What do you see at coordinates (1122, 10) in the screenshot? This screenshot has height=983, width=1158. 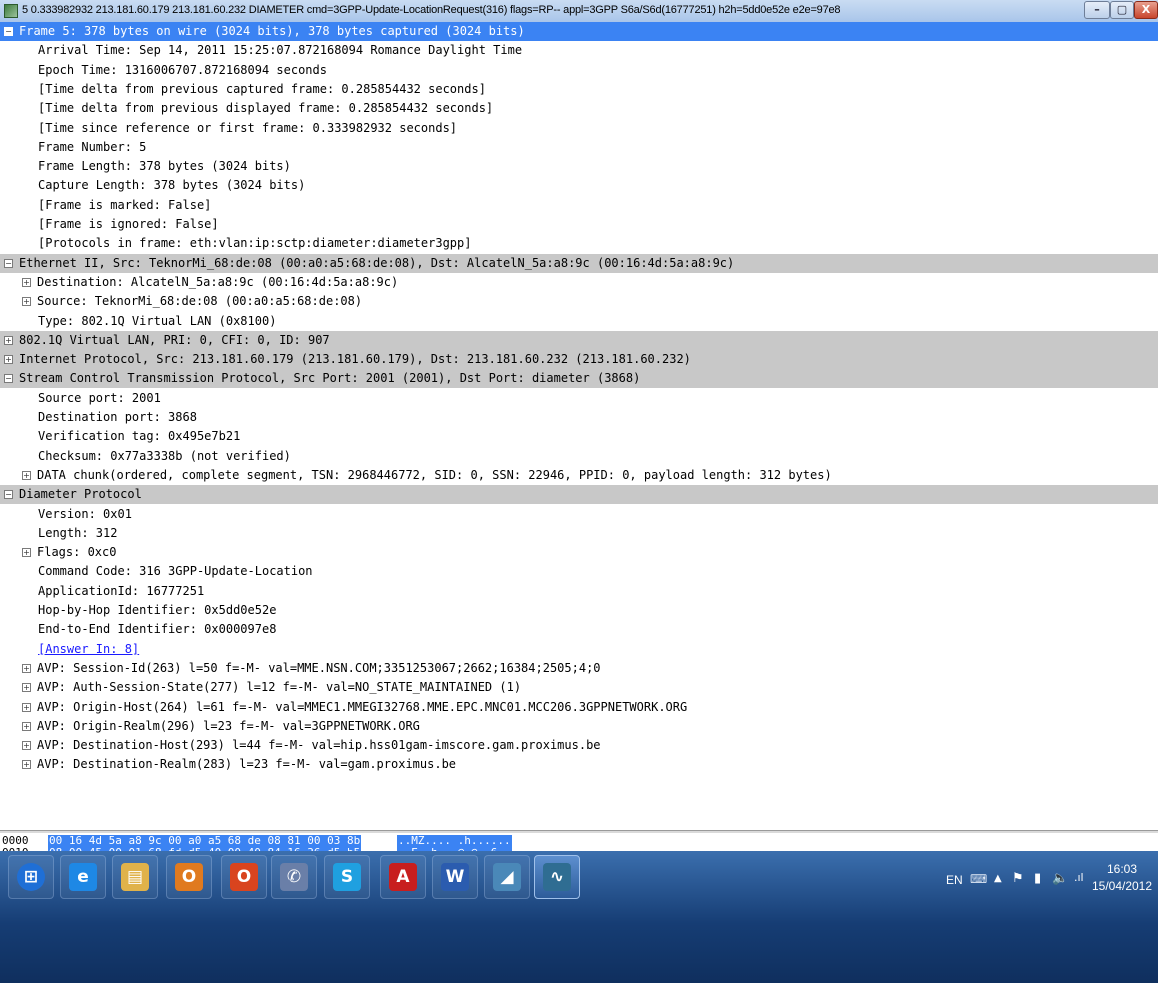 I see `maximize-button: ▢` at bounding box center [1122, 10].